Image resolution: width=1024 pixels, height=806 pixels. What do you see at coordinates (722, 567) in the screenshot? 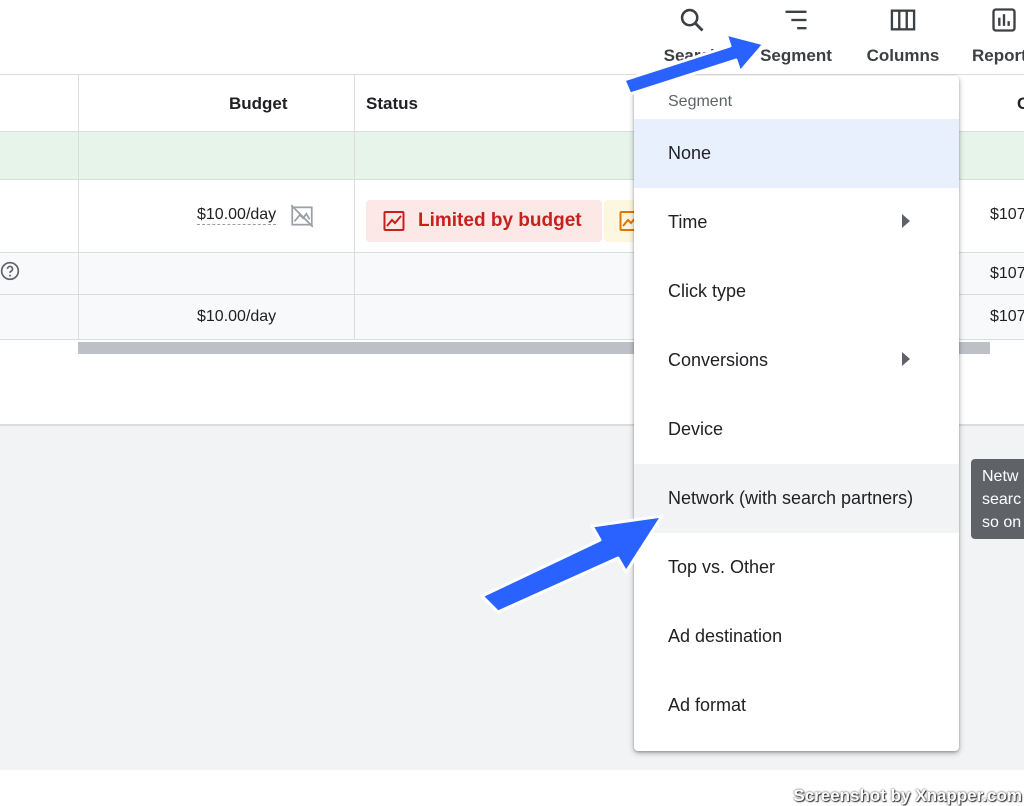
I see `menu-item-label: Top vs. Other` at bounding box center [722, 567].